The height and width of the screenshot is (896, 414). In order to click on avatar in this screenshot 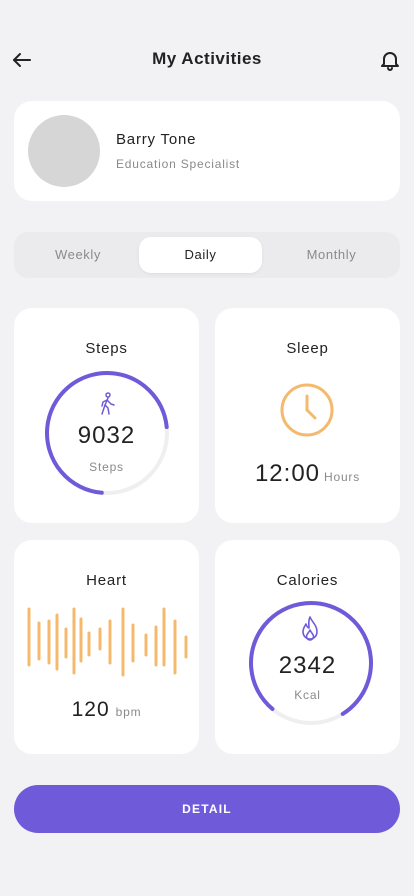, I will do `click(64, 151)`.